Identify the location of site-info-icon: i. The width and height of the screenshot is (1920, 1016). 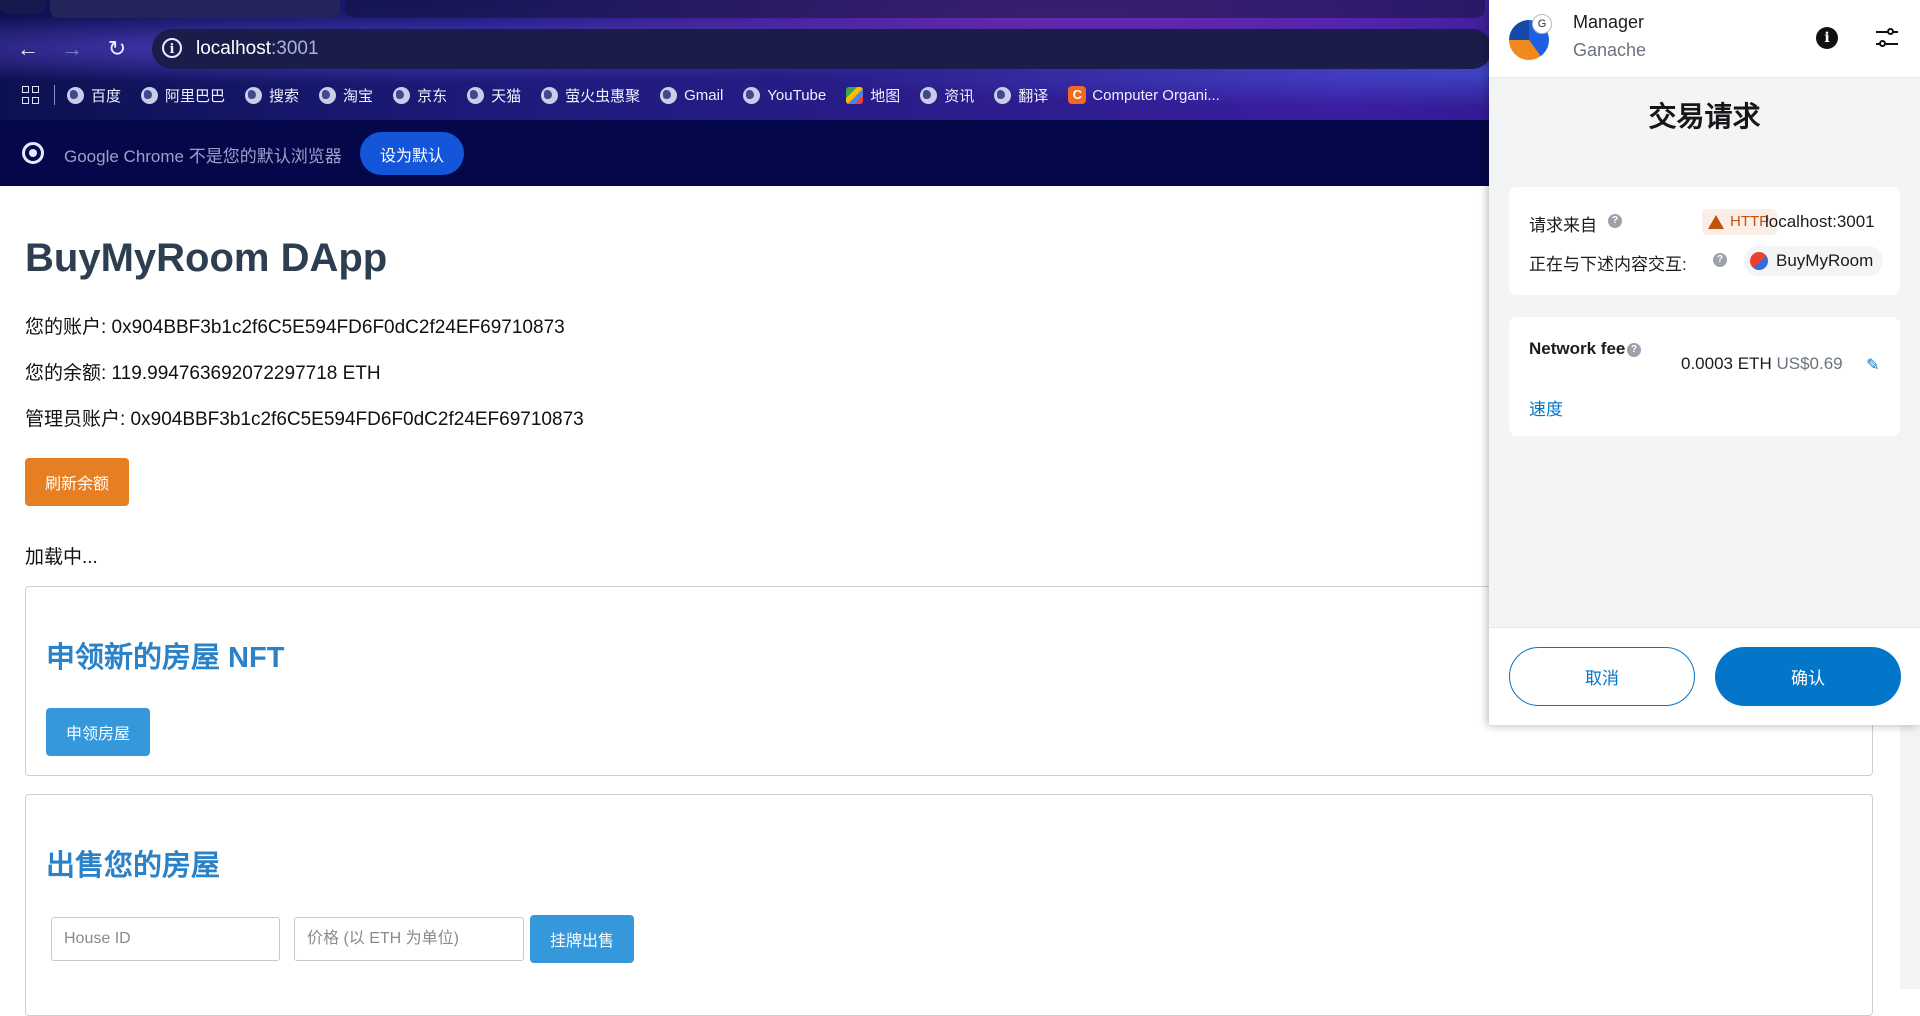
(172, 48).